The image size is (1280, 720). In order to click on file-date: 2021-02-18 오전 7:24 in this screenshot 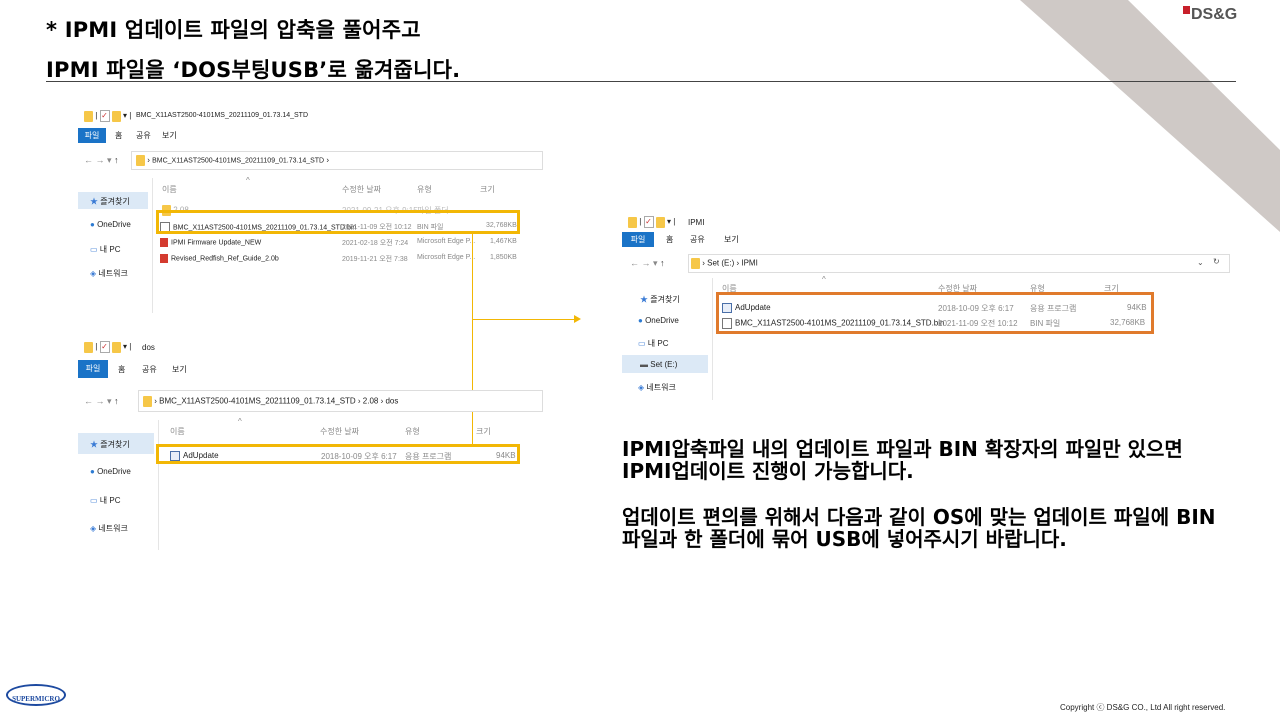, I will do `click(375, 243)`.